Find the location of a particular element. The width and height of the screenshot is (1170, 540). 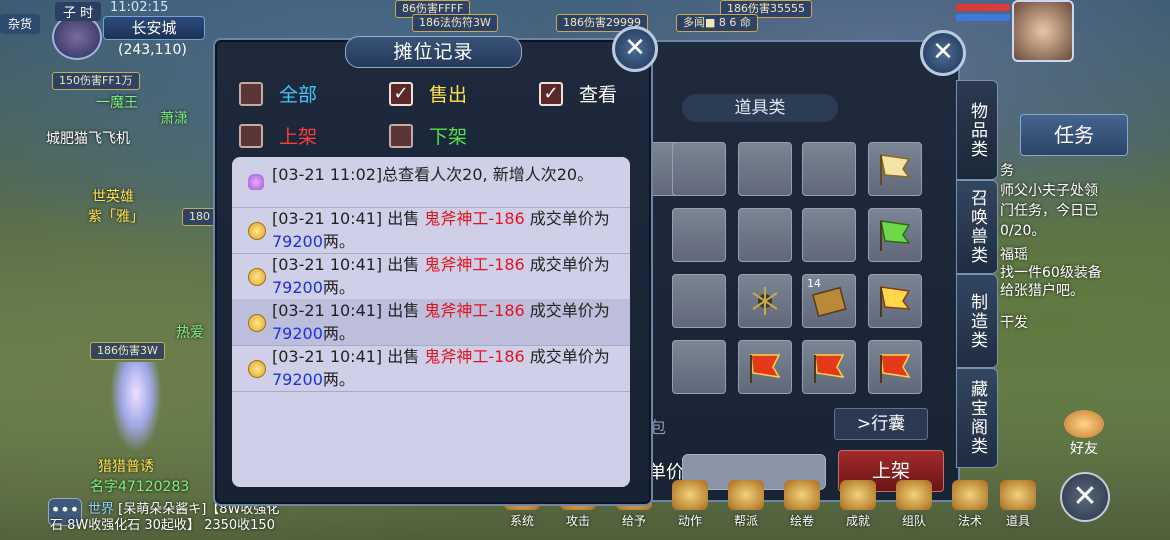

friends-button: 好友 is located at coordinates (1084, 434).